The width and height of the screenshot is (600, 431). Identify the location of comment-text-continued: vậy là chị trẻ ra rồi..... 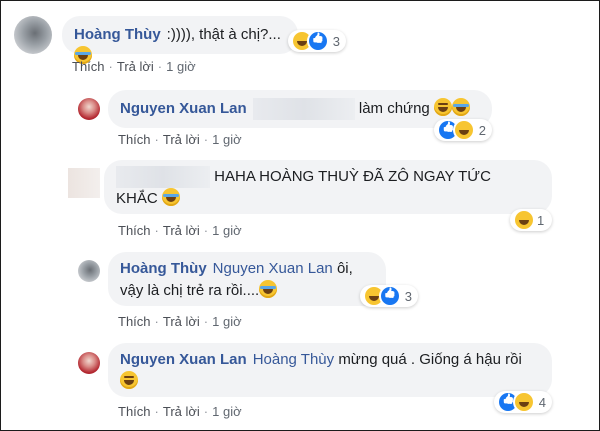
(190, 290).